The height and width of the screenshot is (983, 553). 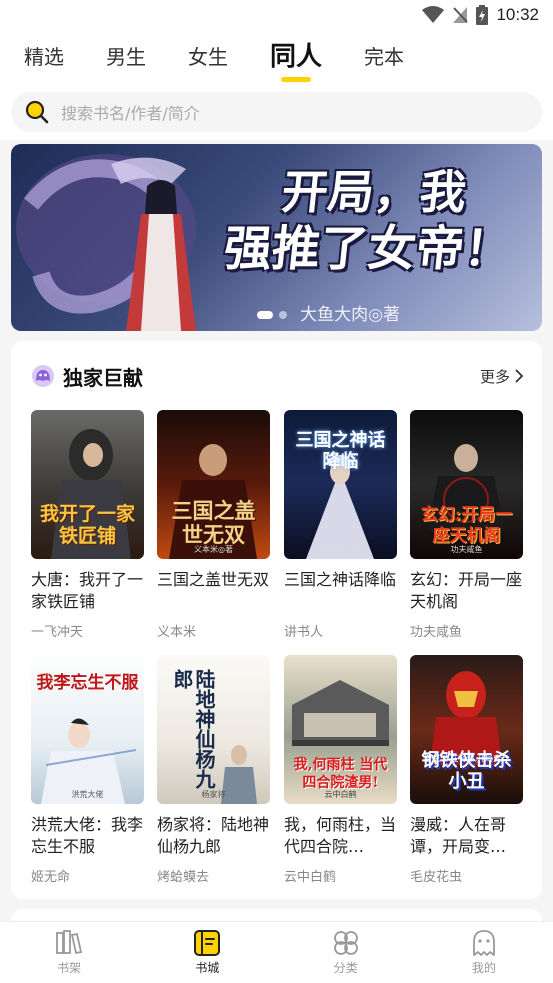 I want to click on battery-icon, so click(x=482, y=15).